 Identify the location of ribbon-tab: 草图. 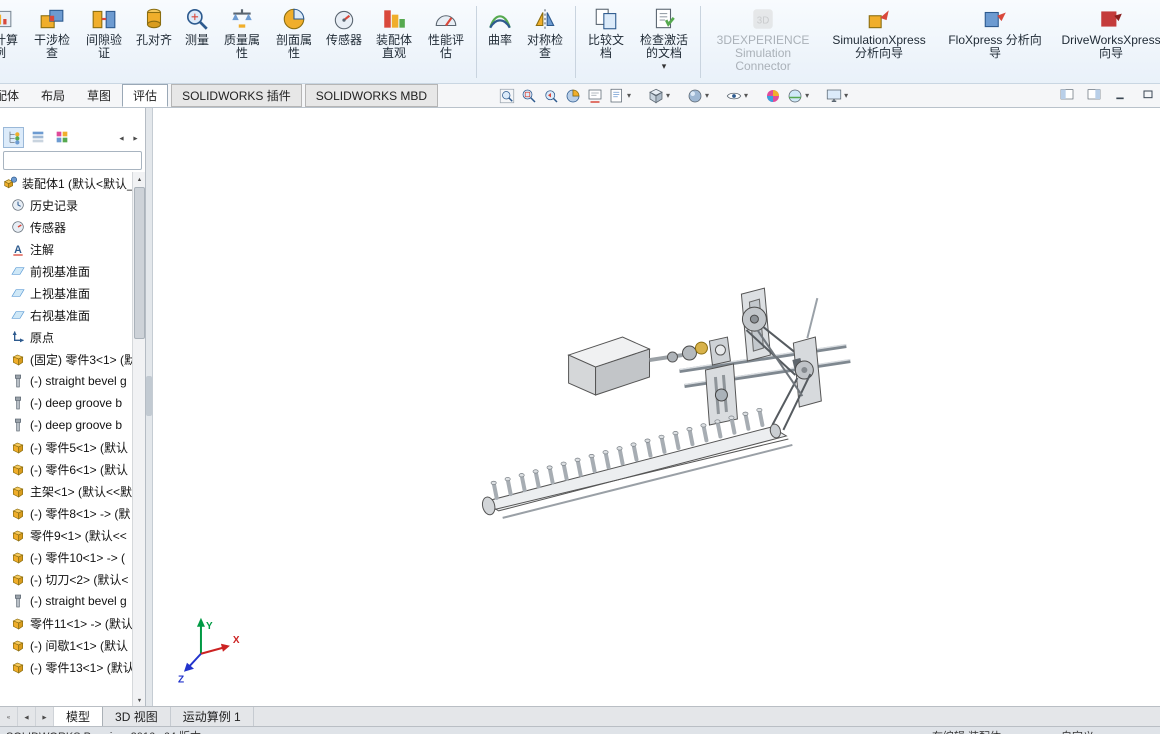
(99, 95).